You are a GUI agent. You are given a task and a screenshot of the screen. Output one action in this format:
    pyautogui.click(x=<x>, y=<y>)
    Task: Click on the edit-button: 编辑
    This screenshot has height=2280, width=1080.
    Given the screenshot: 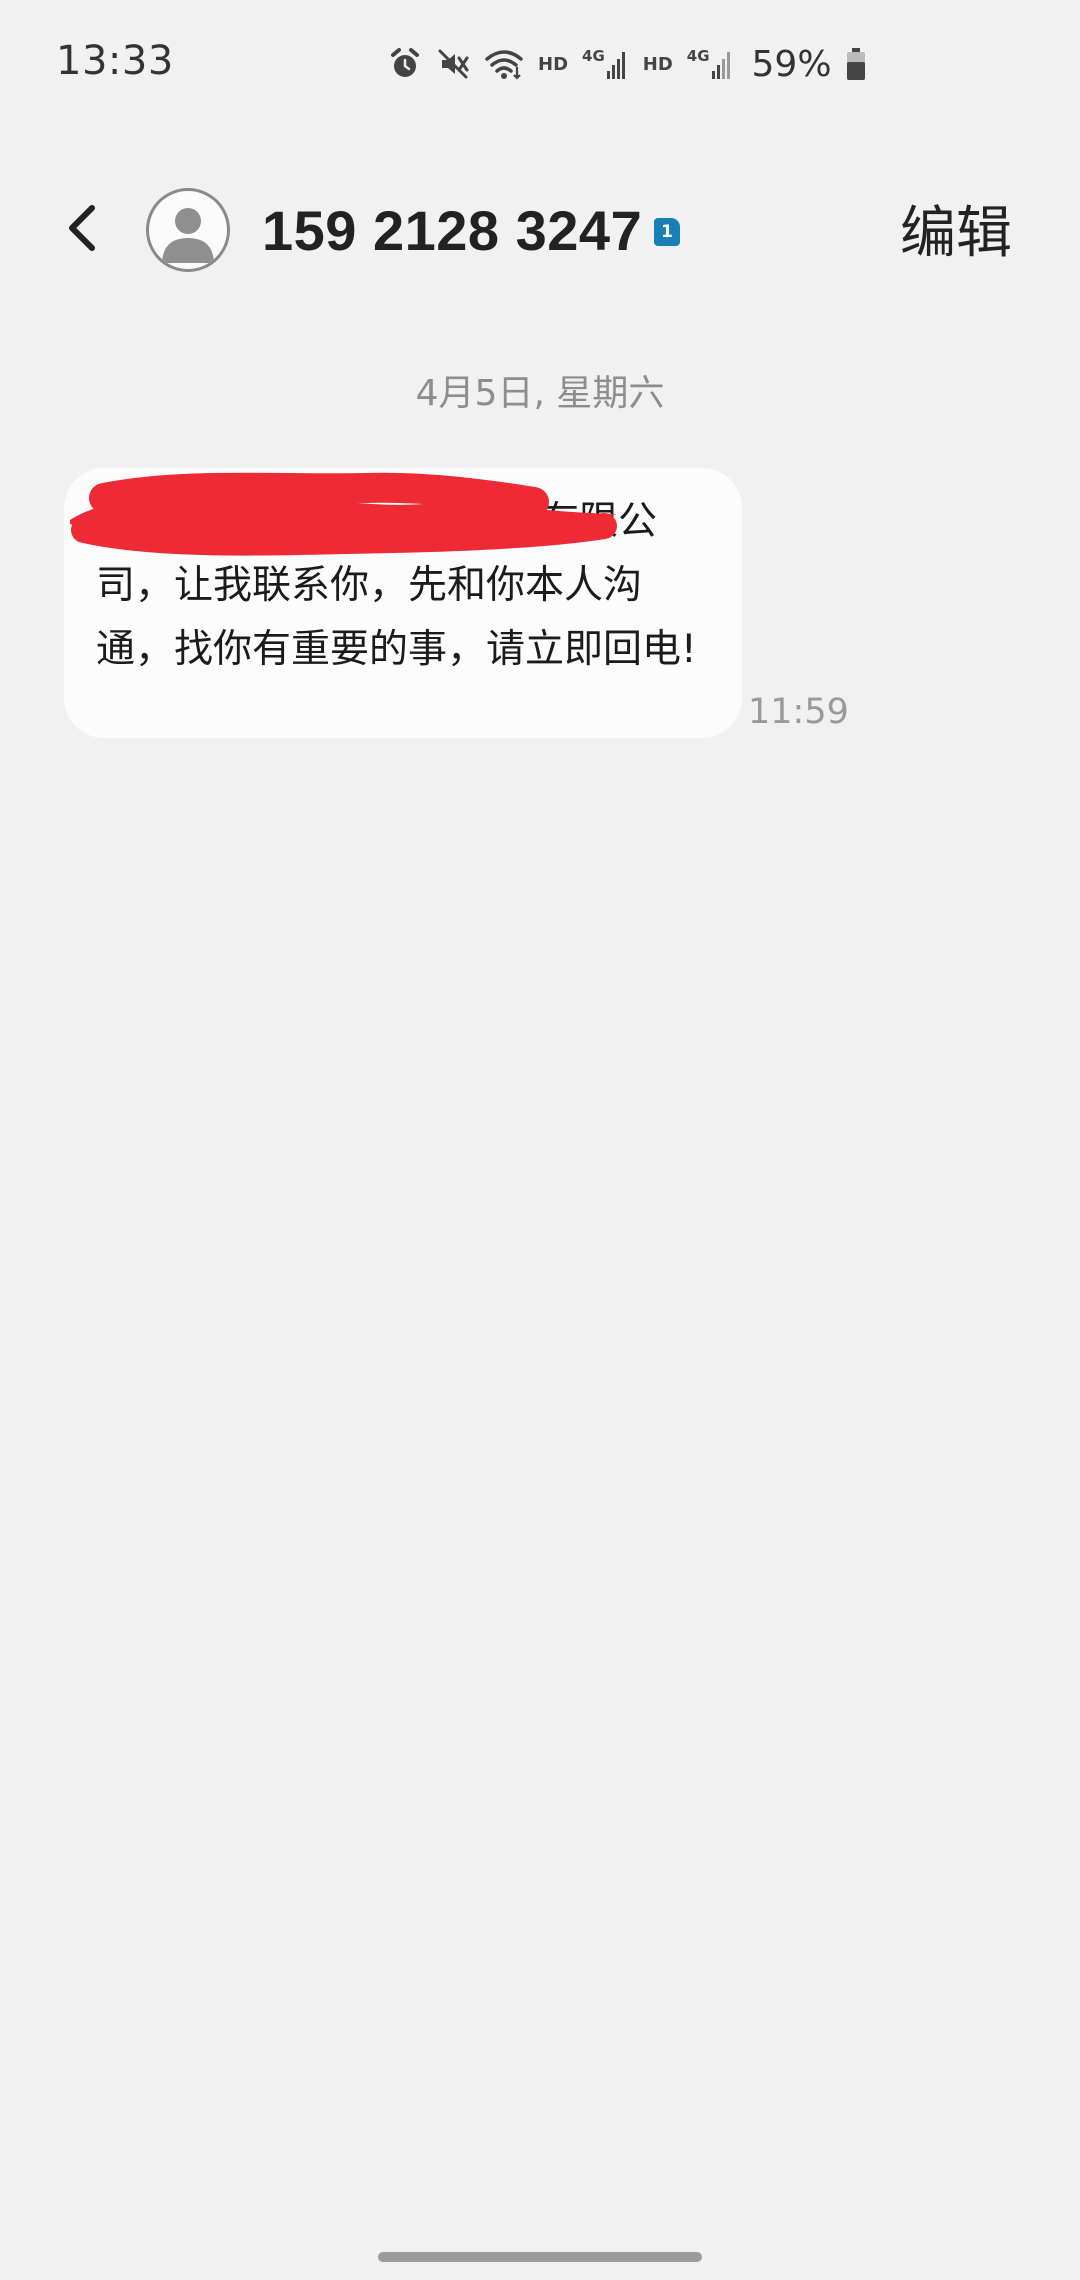 What is the action you would take?
    pyautogui.click(x=956, y=228)
    